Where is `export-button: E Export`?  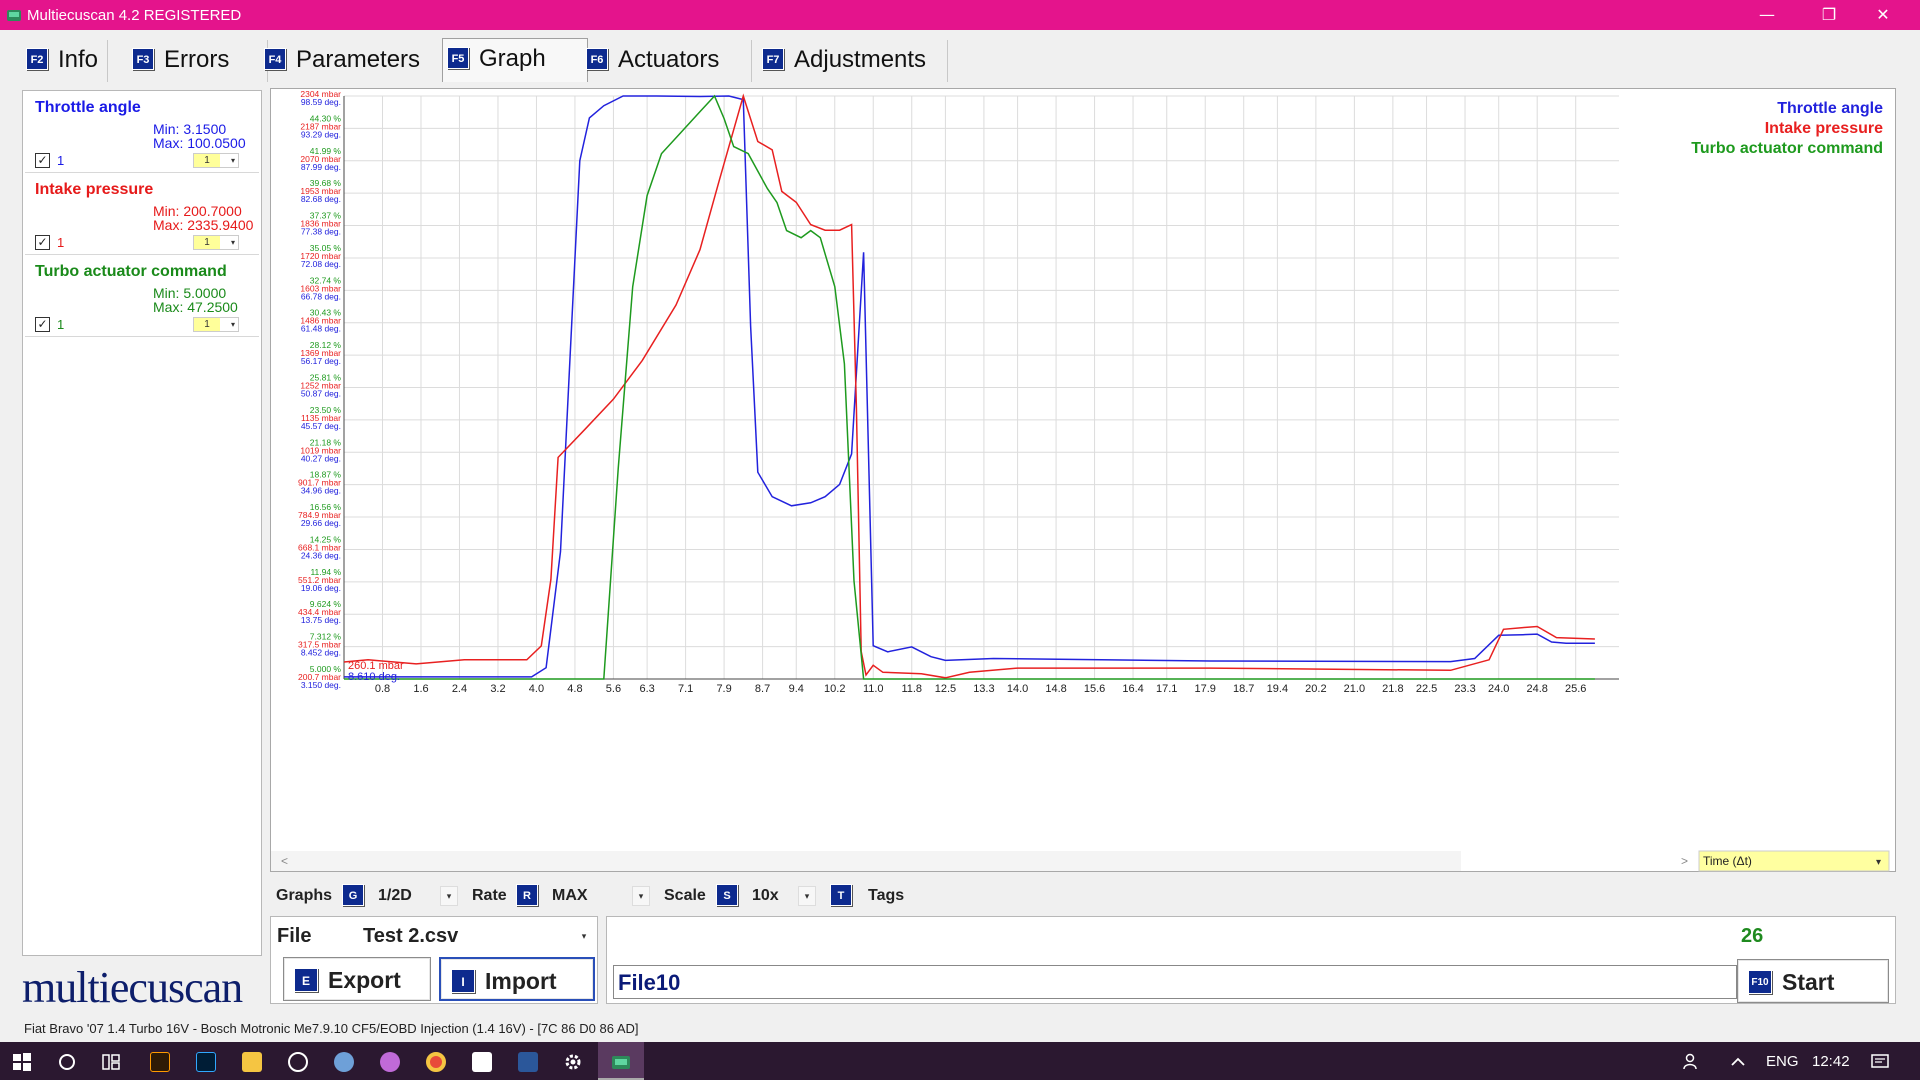 export-button: E Export is located at coordinates (357, 979).